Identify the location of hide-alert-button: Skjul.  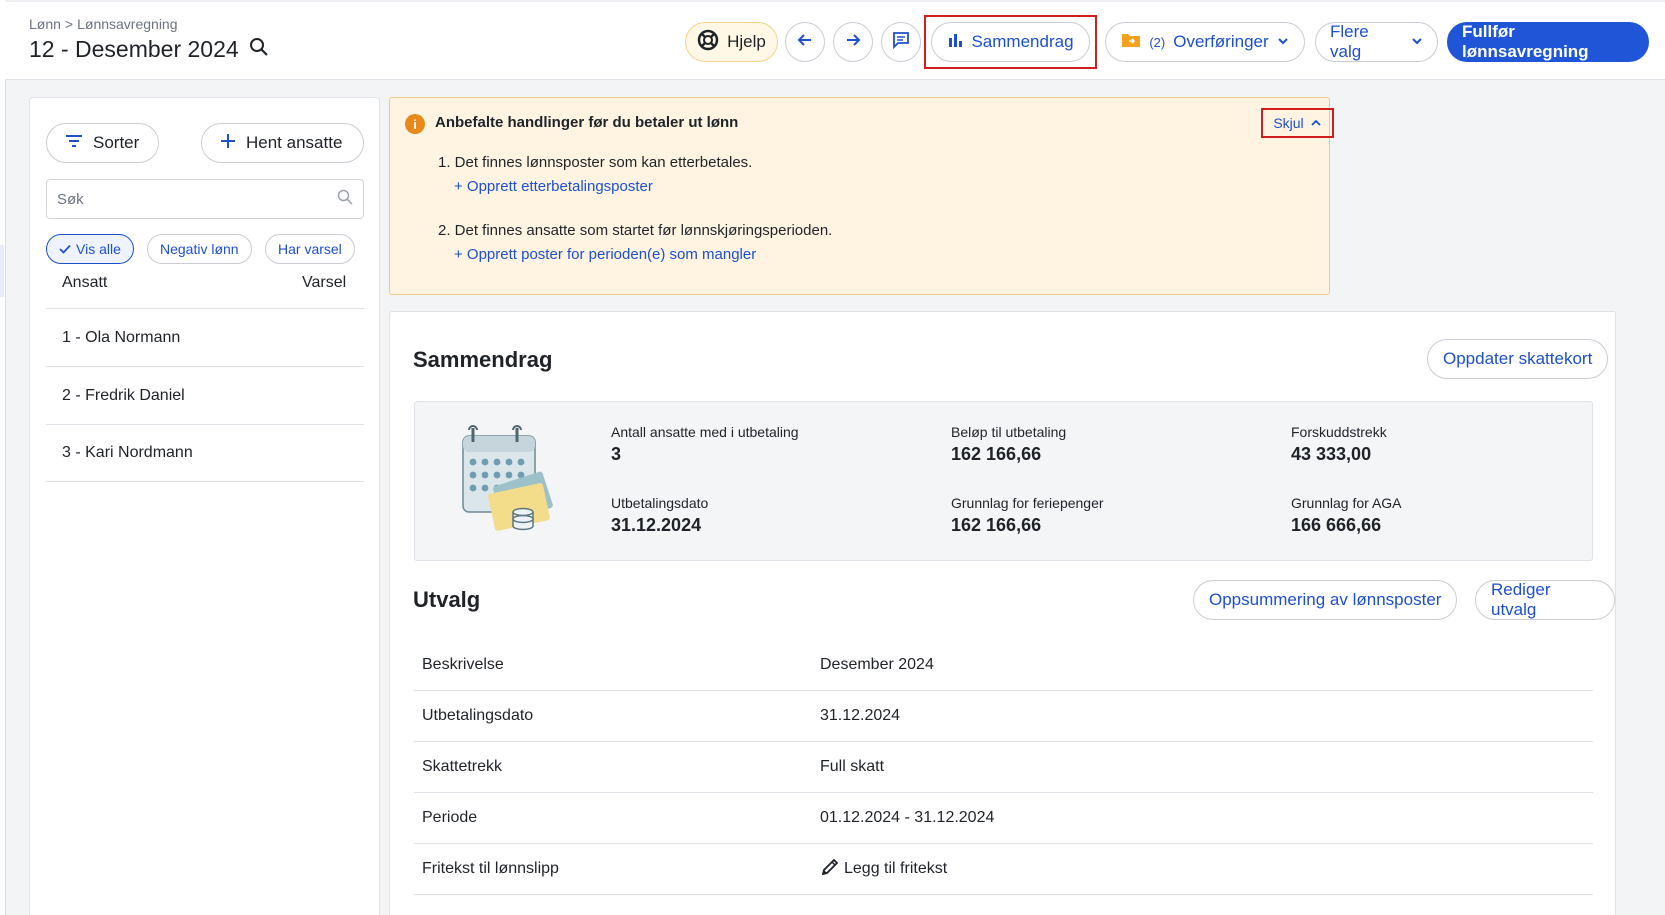
(1297, 123).